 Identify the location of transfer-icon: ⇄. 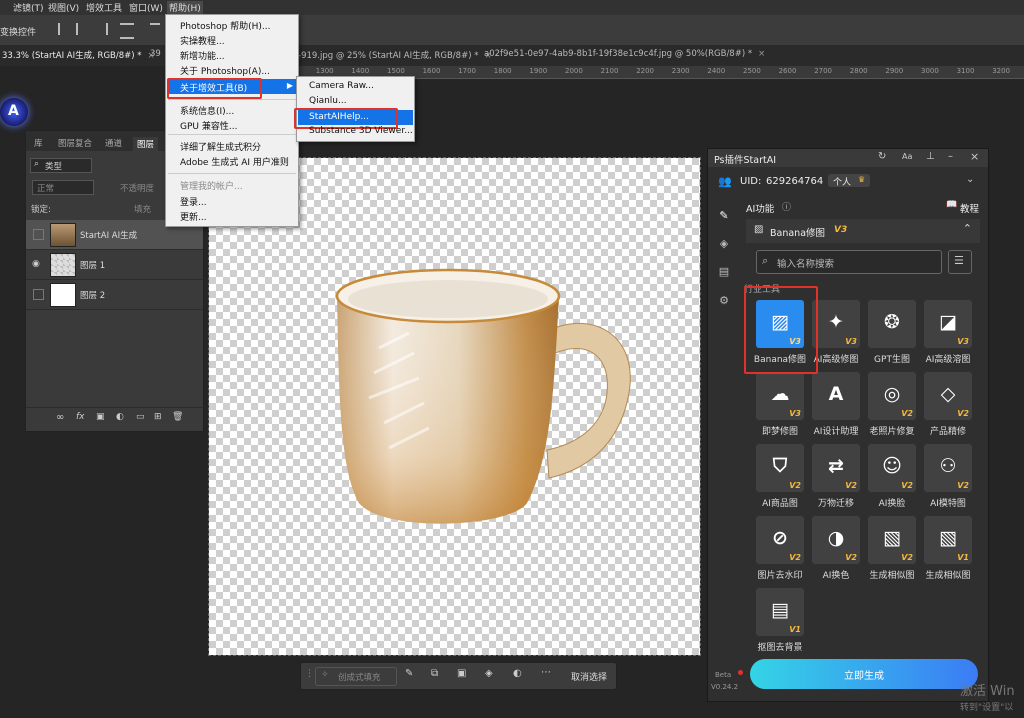
(836, 466).